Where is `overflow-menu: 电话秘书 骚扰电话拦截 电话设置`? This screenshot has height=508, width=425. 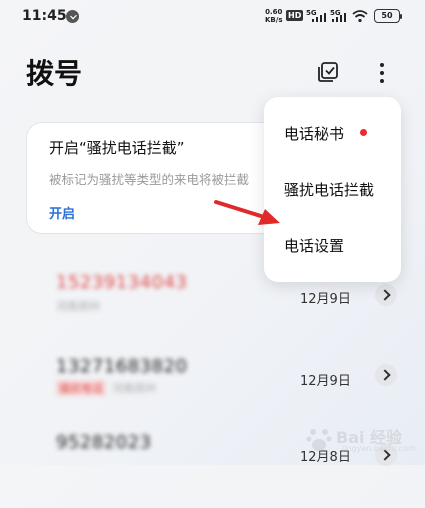
overflow-menu: 电话秘书 骚扰电话拦截 电话设置 is located at coordinates (332, 189).